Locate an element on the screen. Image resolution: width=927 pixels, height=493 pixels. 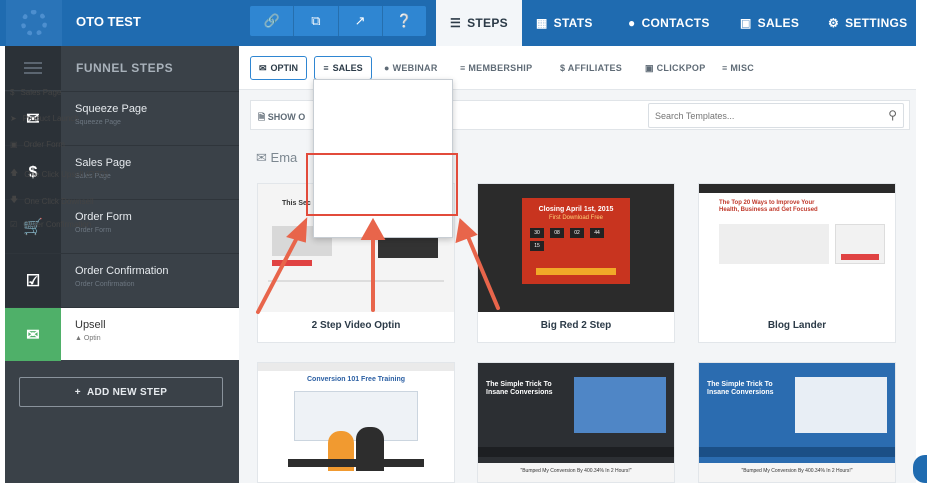
tab-sales: ▣ SALES is located at coordinates (769, 23).